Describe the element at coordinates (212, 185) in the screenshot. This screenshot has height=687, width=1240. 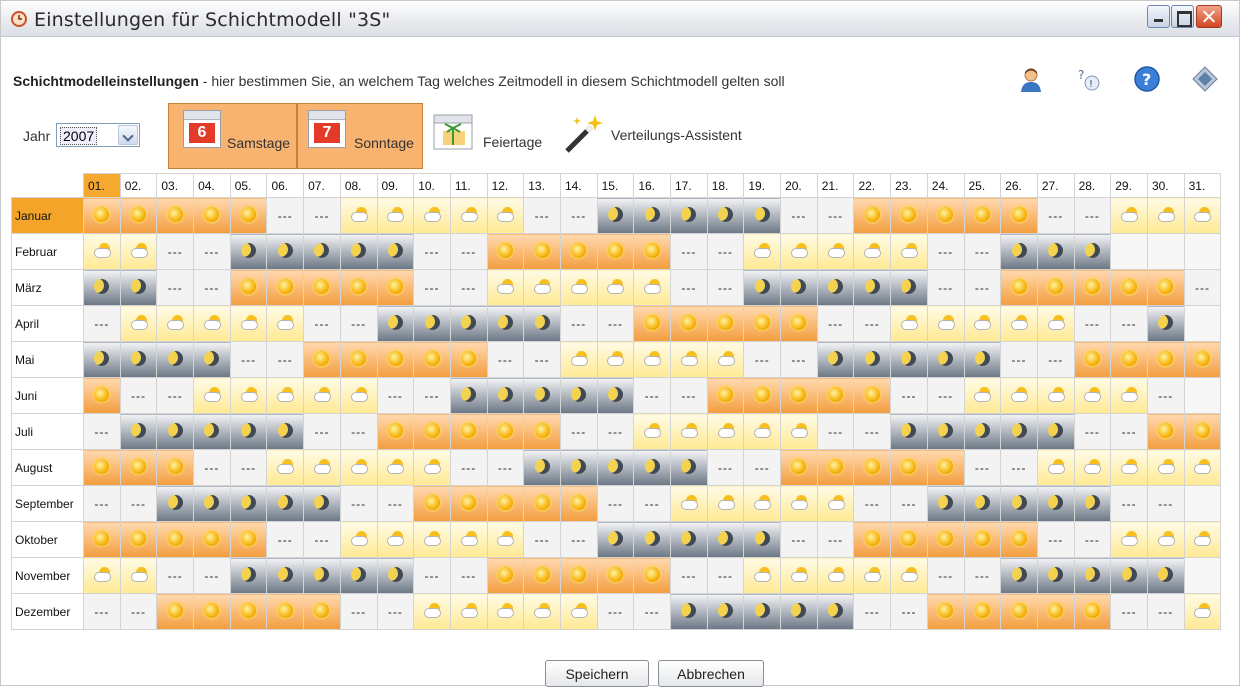
I see `day-header: 04.` at that location.